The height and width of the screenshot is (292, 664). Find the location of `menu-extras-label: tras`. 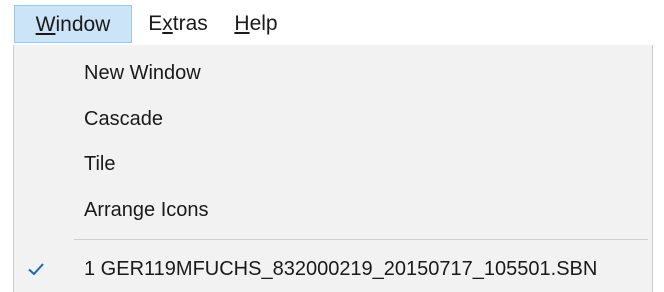

menu-extras-label: tras is located at coordinates (190, 23).